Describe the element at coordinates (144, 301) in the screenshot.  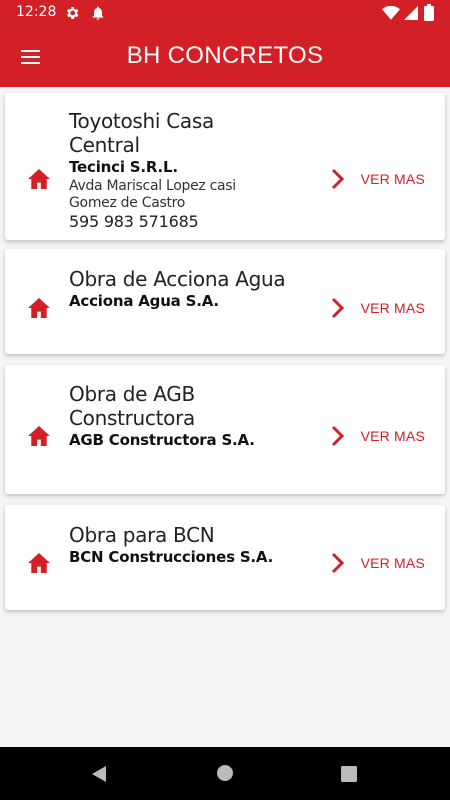
I see `obra-company: Acciona Agua S.A.` at that location.